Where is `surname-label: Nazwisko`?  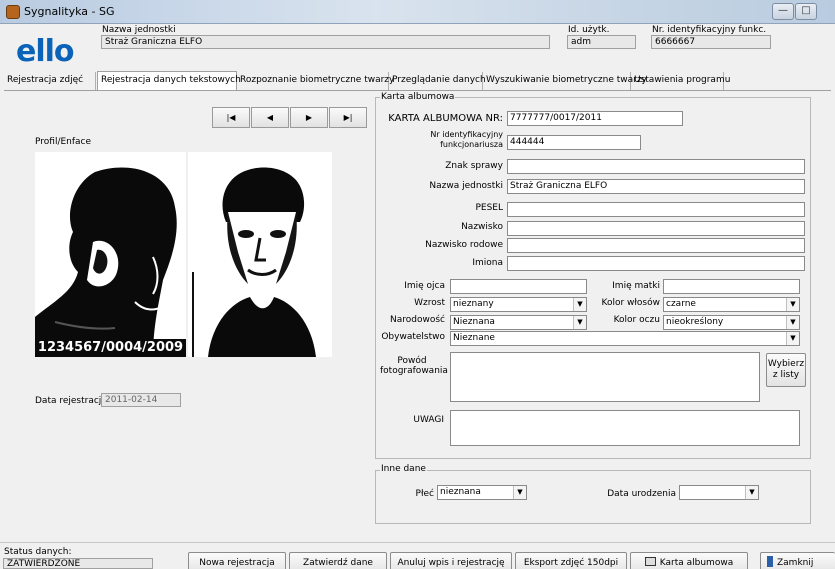
surname-label: Nazwisko is located at coordinates (482, 227).